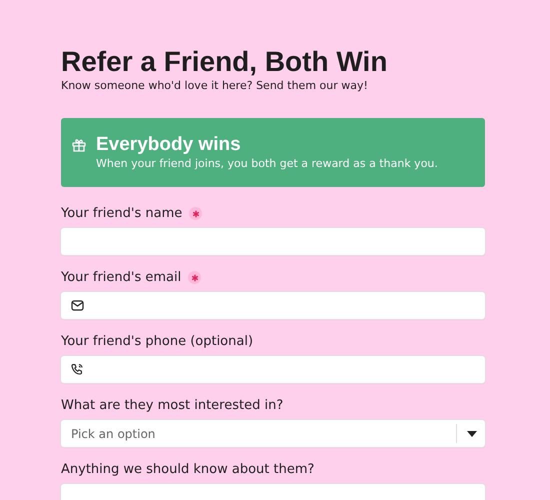 This screenshot has width=550, height=500. Describe the element at coordinates (273, 305) in the screenshot. I see `email-field` at that location.